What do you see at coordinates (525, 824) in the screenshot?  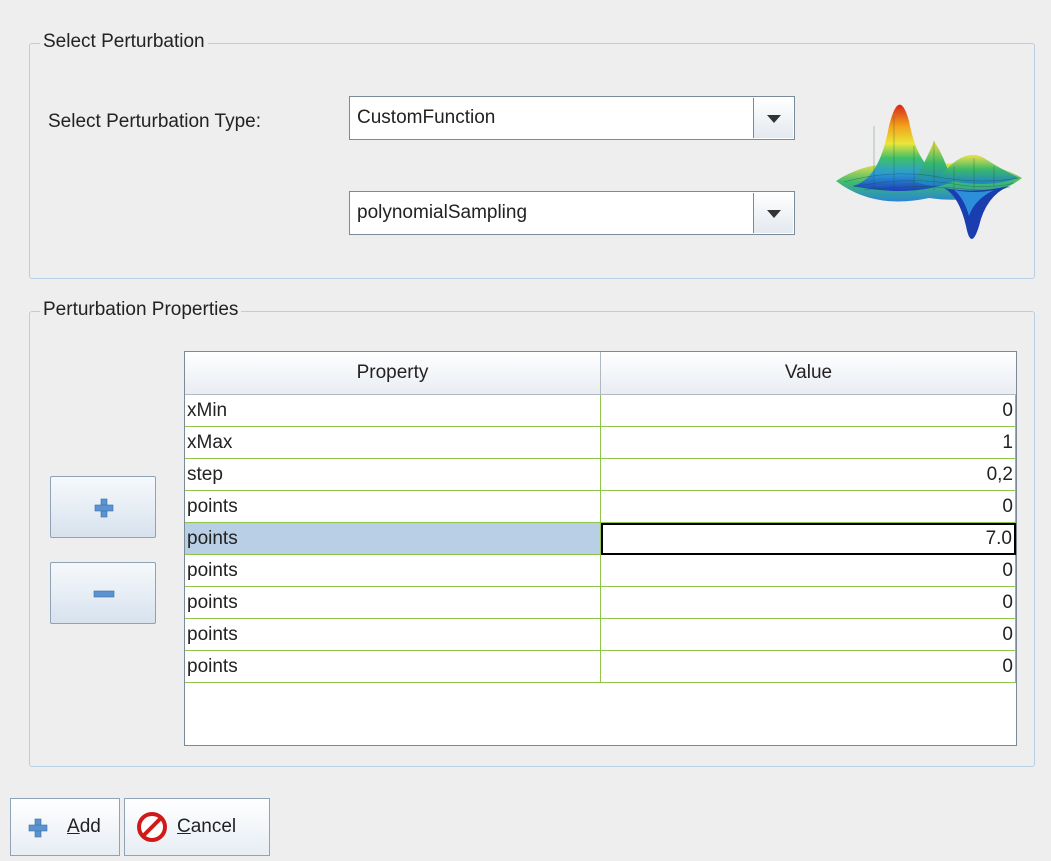 I see `button-bar: Add Cancel` at bounding box center [525, 824].